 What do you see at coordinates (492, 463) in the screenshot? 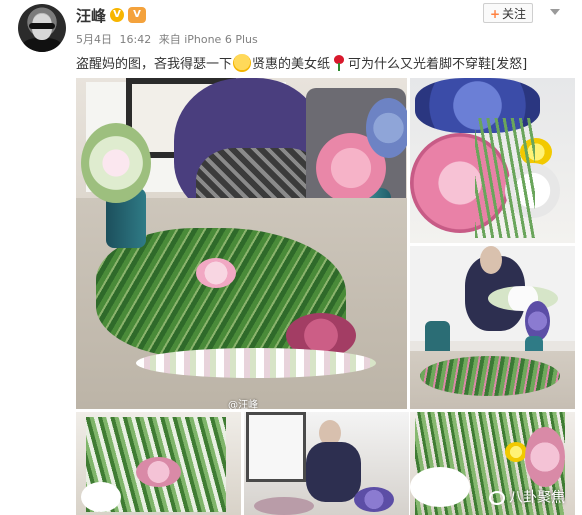
I see `photo-6: 八卦聚焦` at bounding box center [492, 463].